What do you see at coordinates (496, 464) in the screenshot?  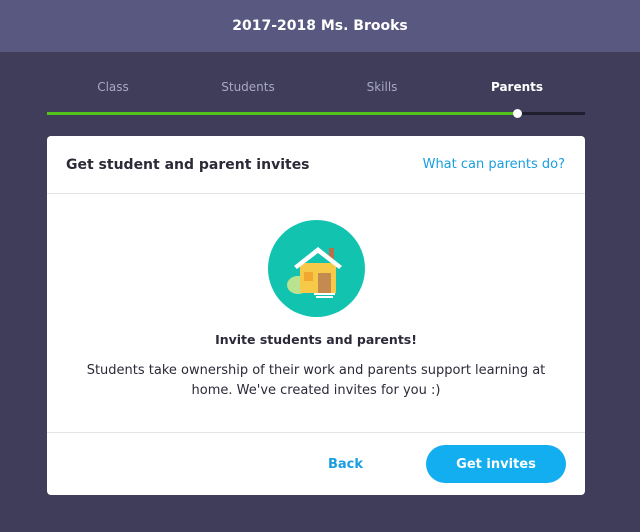 I see `get-invites-button: Get invites` at bounding box center [496, 464].